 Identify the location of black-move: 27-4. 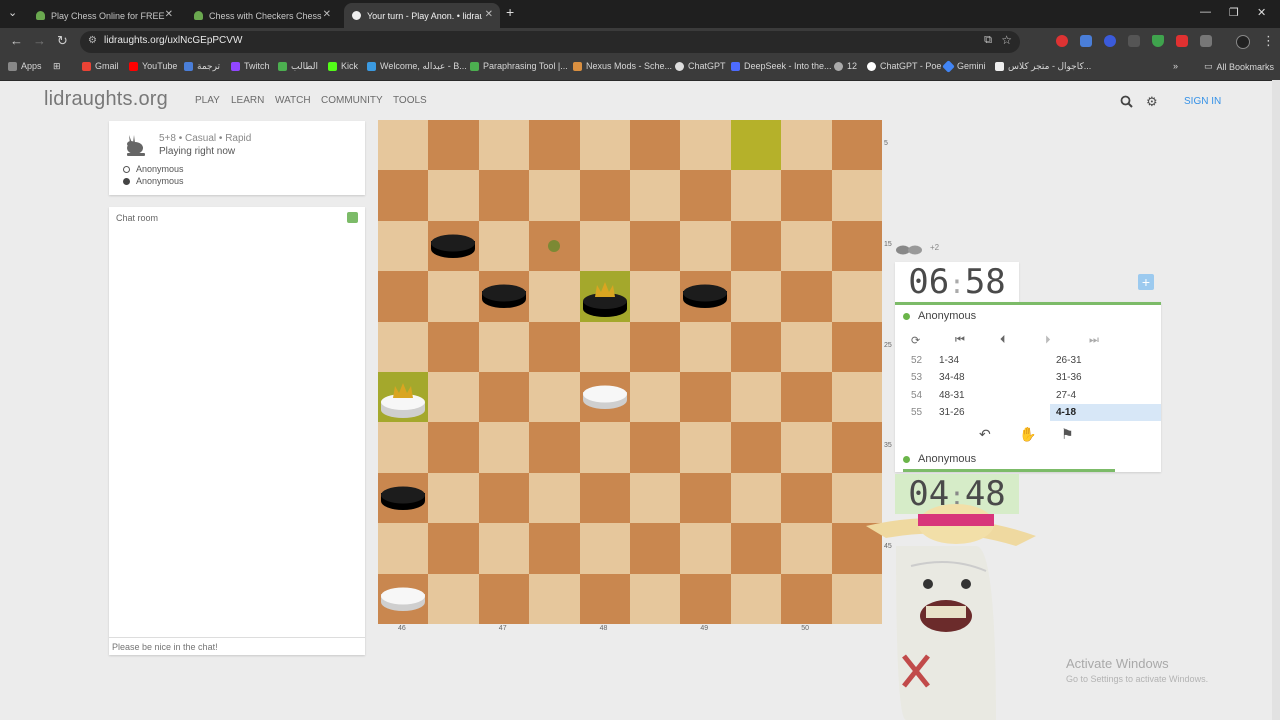
(1105, 395).